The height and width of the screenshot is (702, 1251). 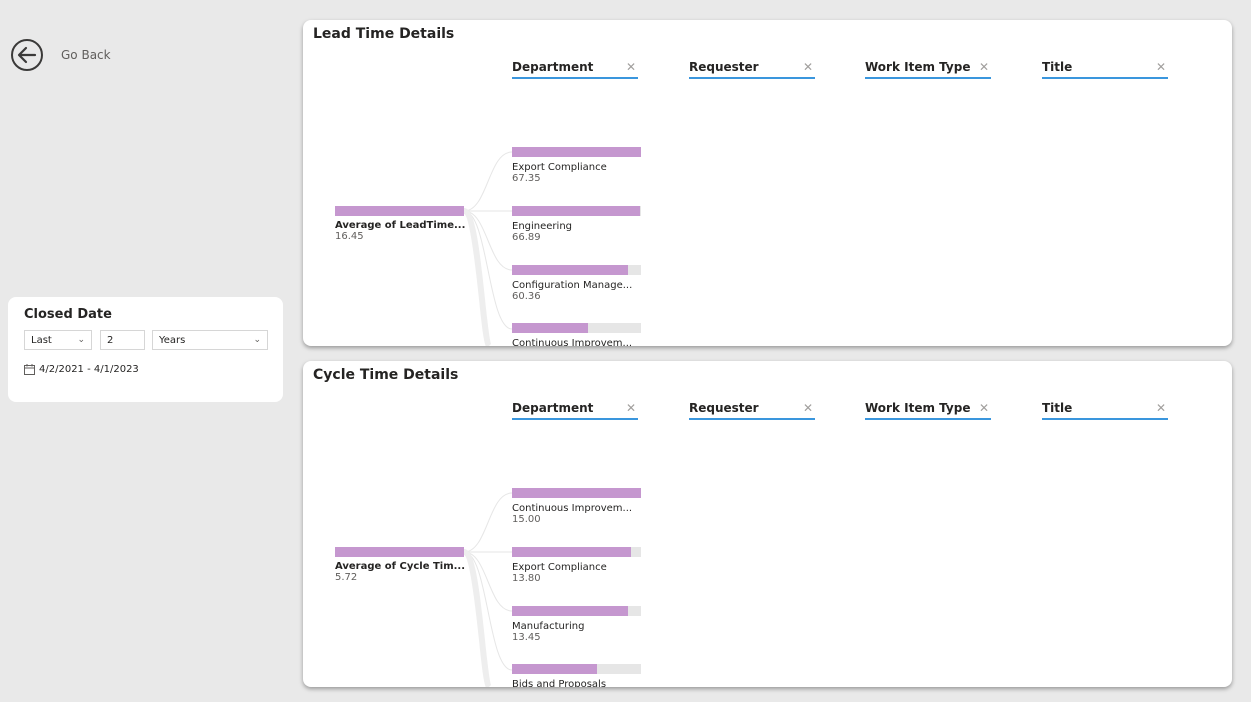 What do you see at coordinates (172, 340) in the screenshot?
I see `period-unit-value: Years` at bounding box center [172, 340].